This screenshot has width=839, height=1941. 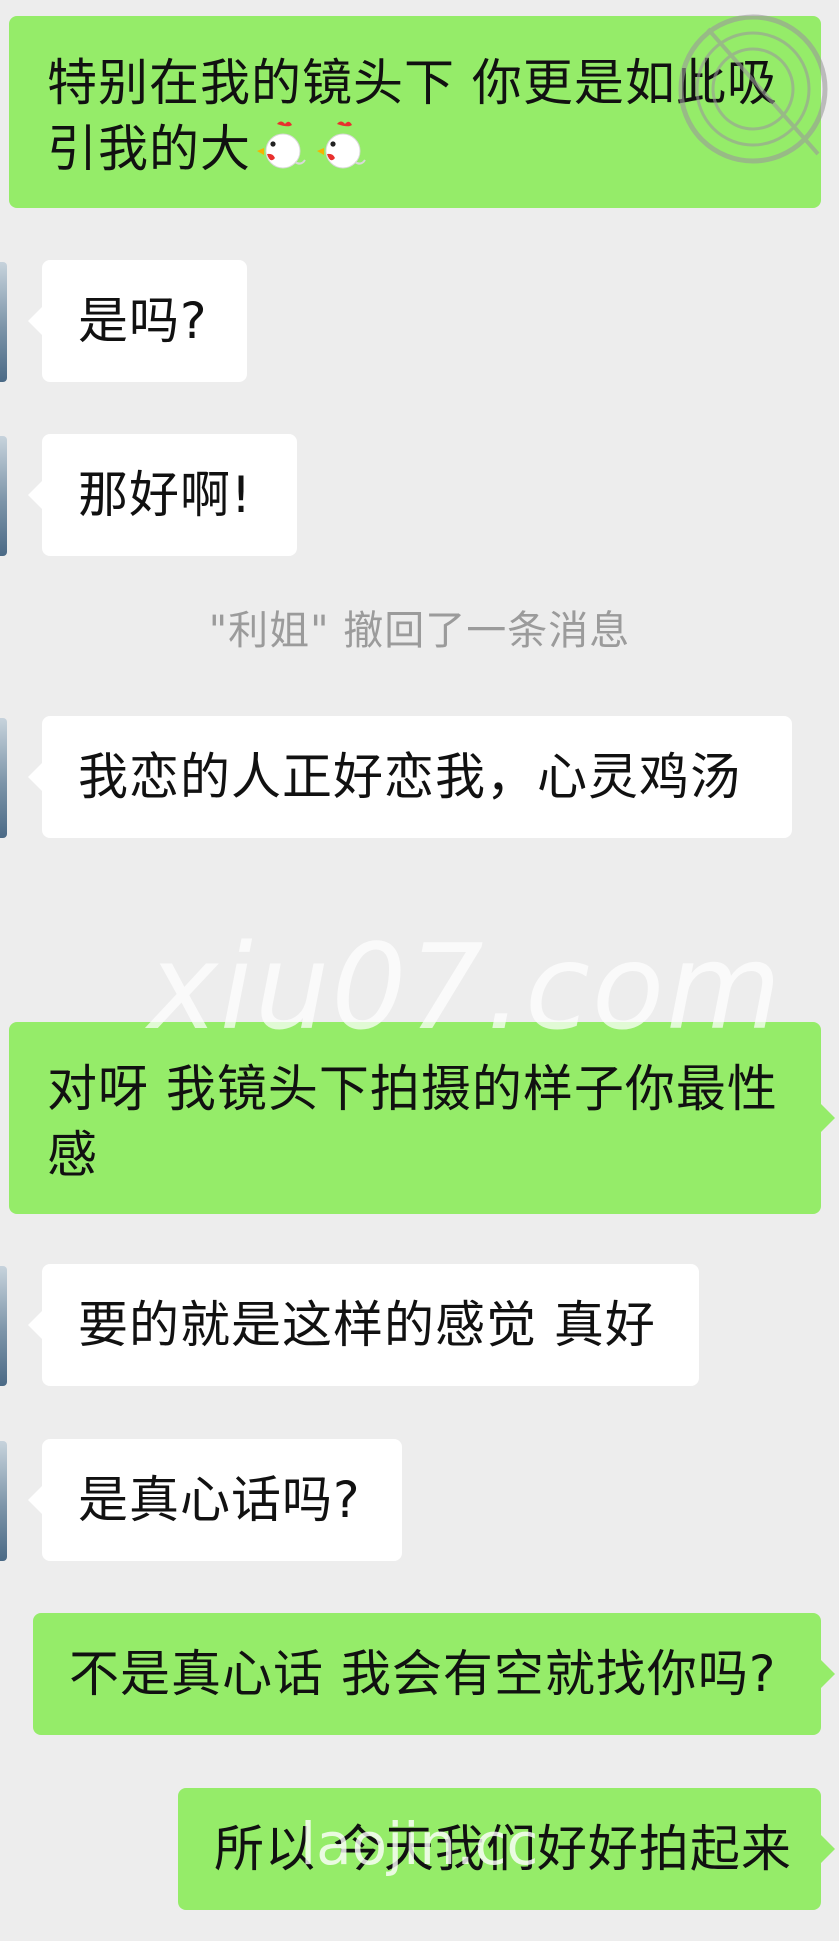 What do you see at coordinates (165, 495) in the screenshot?
I see `message-text: 那好啊!` at bounding box center [165, 495].